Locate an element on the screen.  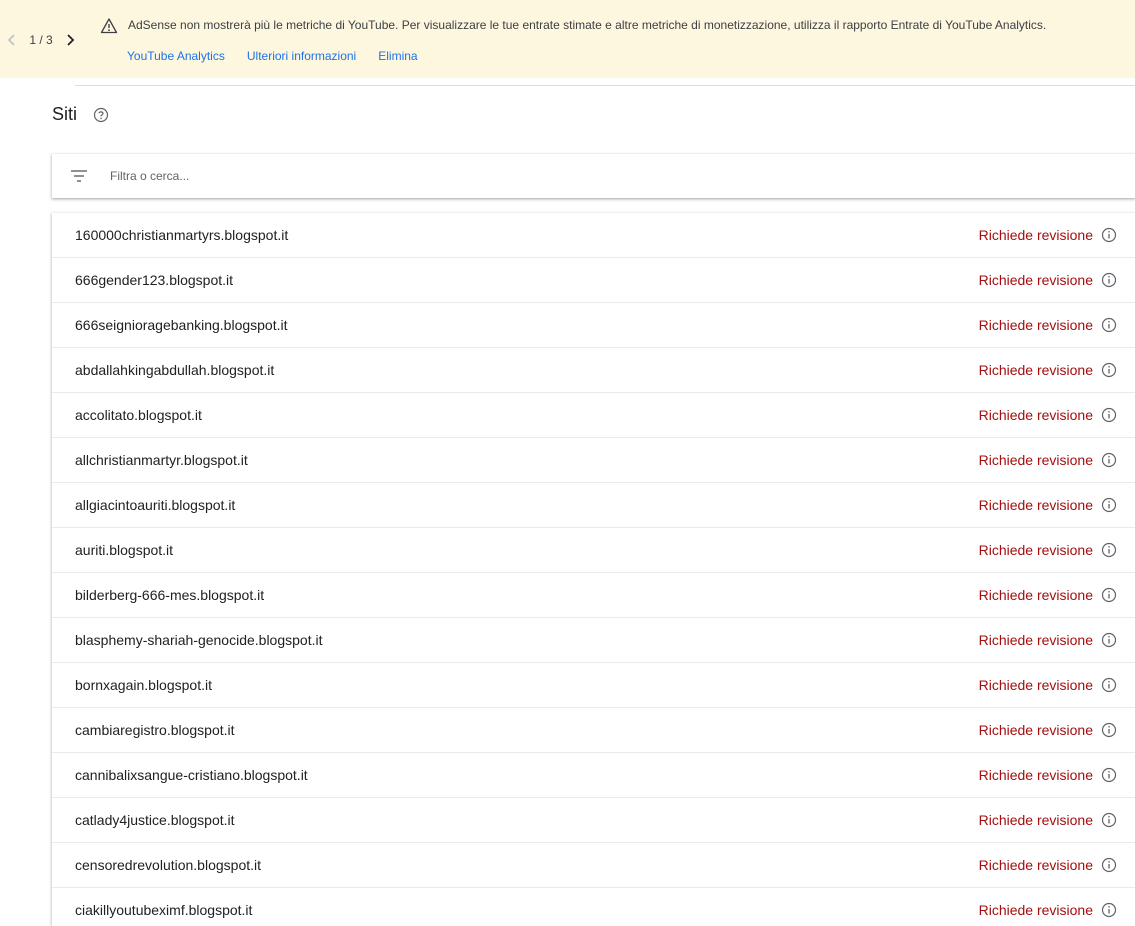
banner-pager: 1 / 3 is located at coordinates (41, 40).